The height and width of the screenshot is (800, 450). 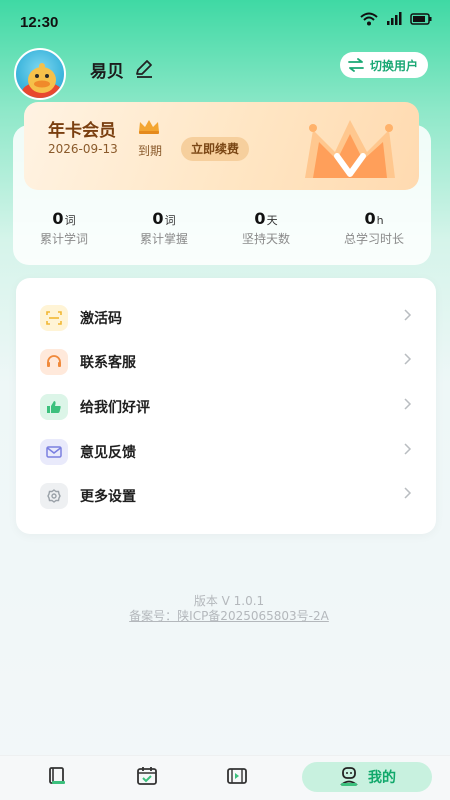 What do you see at coordinates (163, 239) in the screenshot?
I see `stat-label: 累计掌握` at bounding box center [163, 239].